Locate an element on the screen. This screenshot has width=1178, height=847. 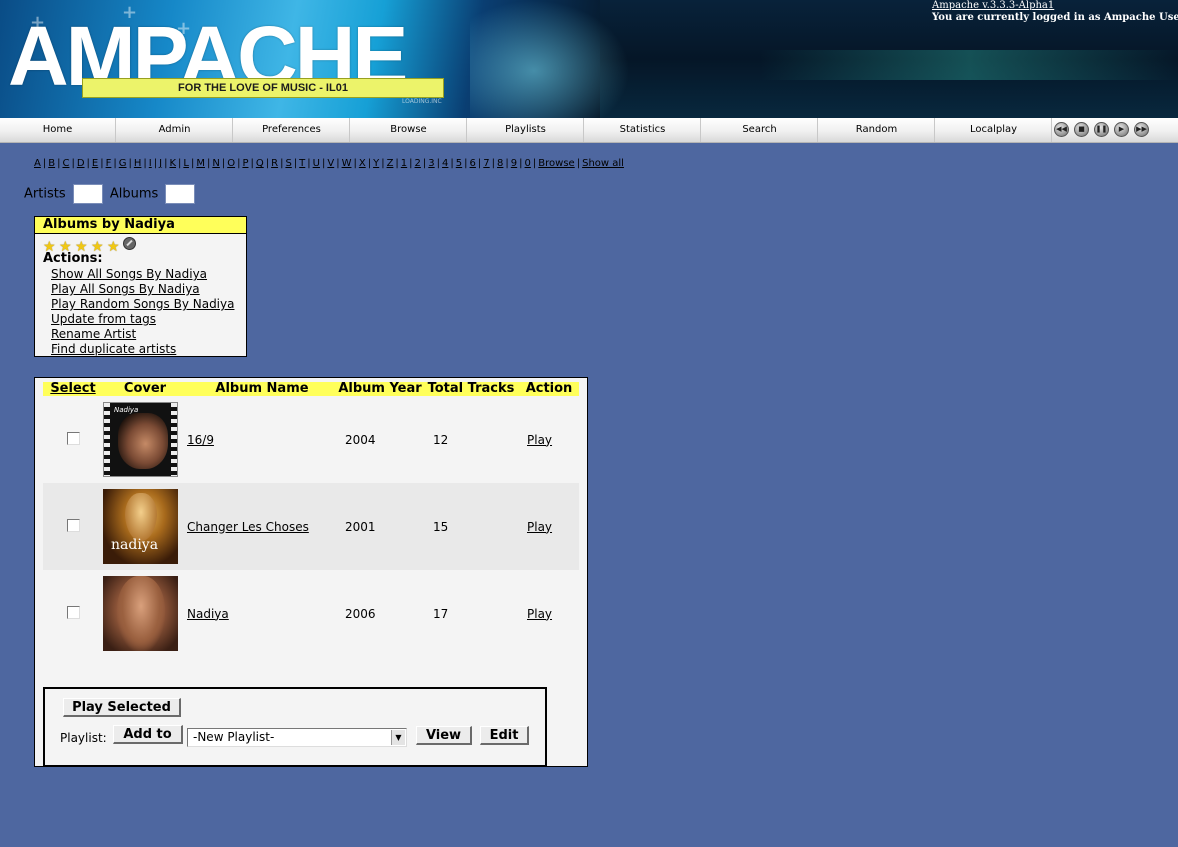
chevron-down-icon: ▼ is located at coordinates (398, 737).